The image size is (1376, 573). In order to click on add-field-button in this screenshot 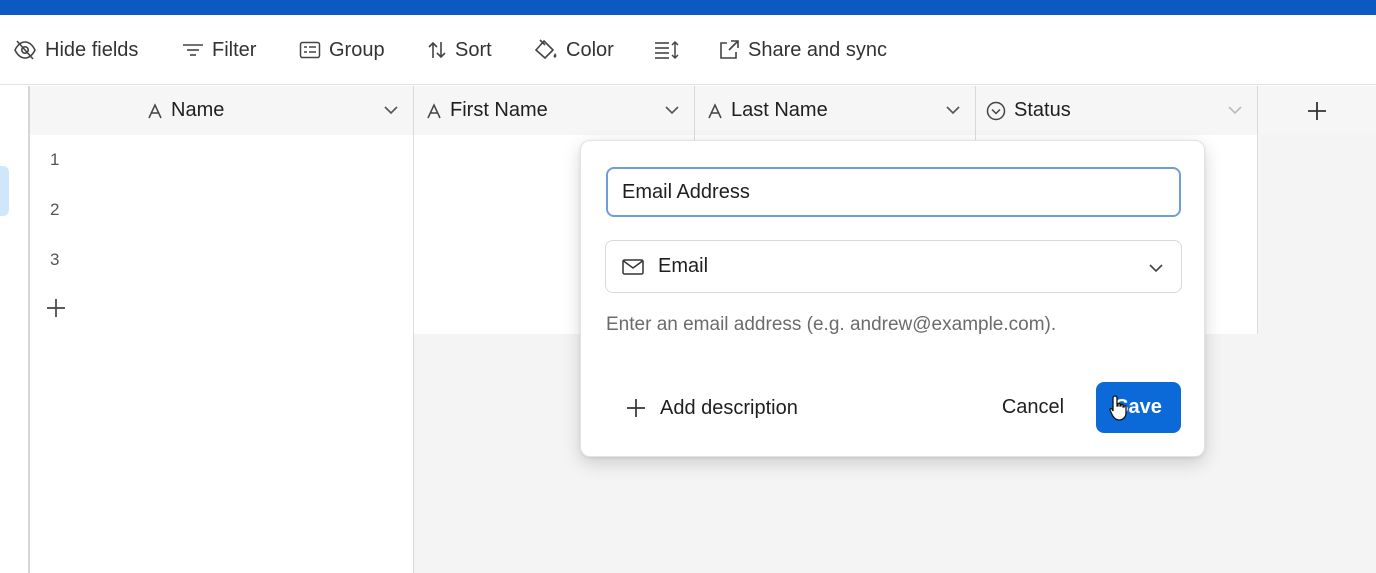, I will do `click(1317, 110)`.